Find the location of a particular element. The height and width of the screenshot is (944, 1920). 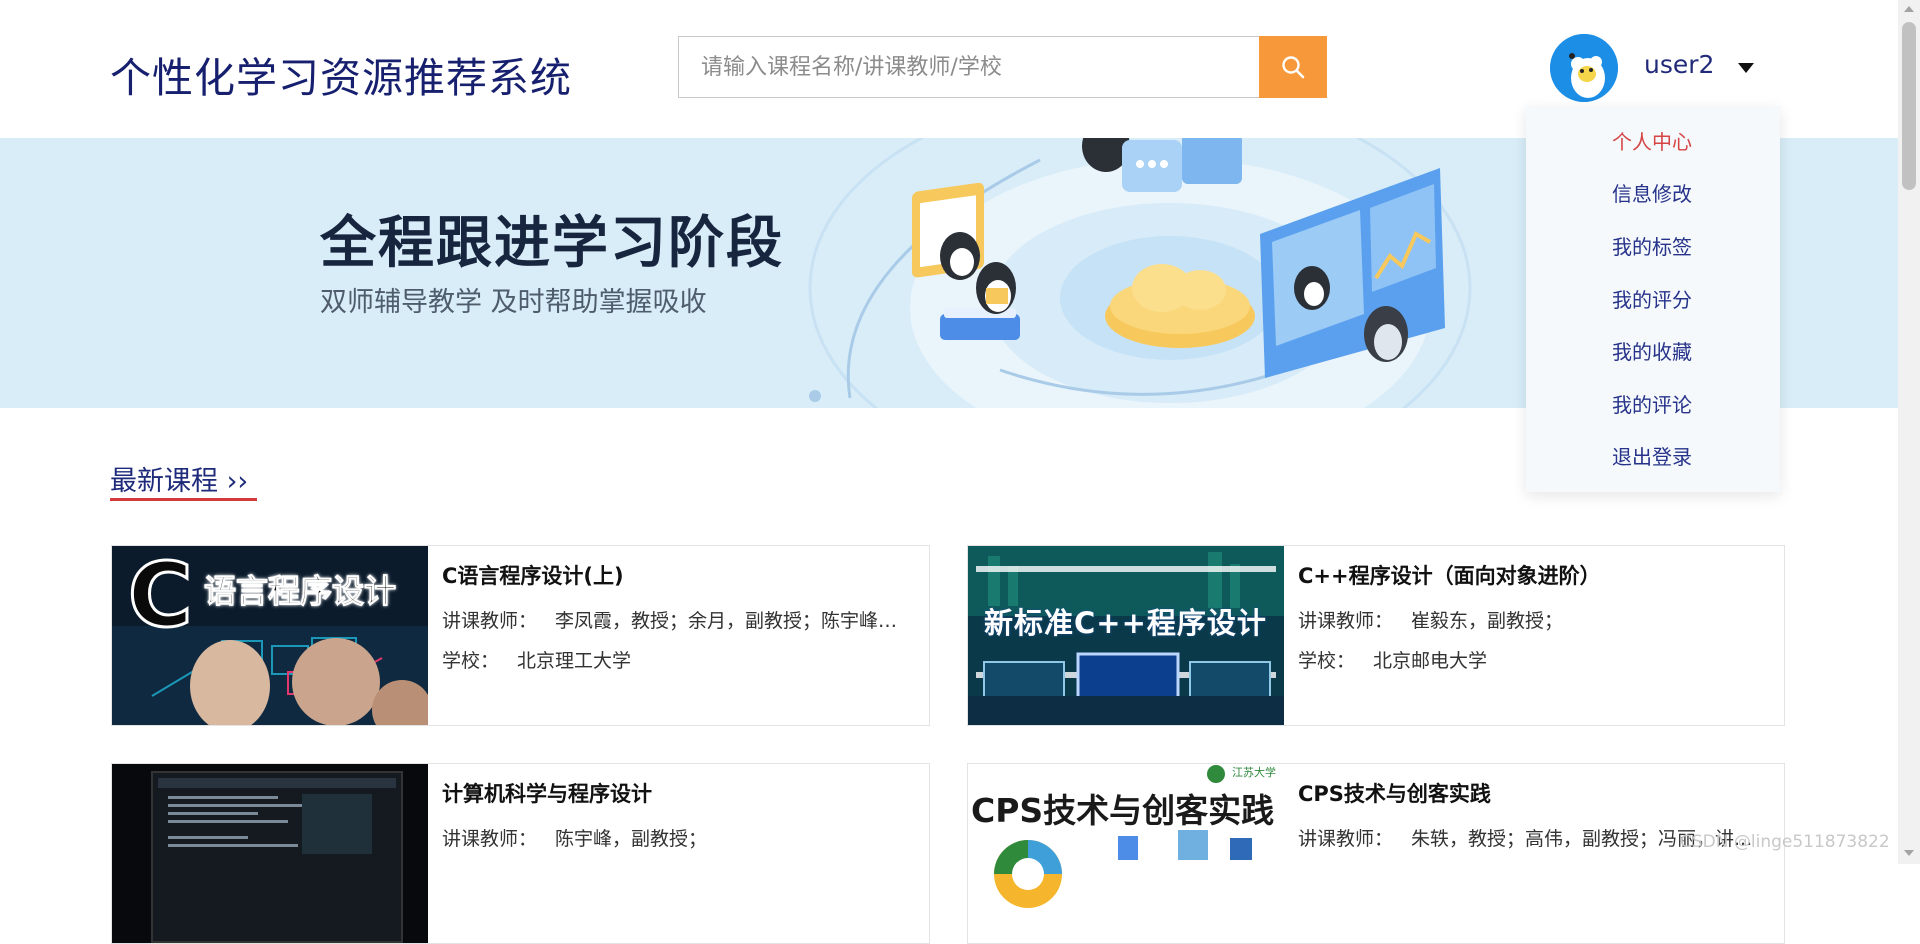

course-thumbnail: 新标准C++程序设计 is located at coordinates (1126, 635).